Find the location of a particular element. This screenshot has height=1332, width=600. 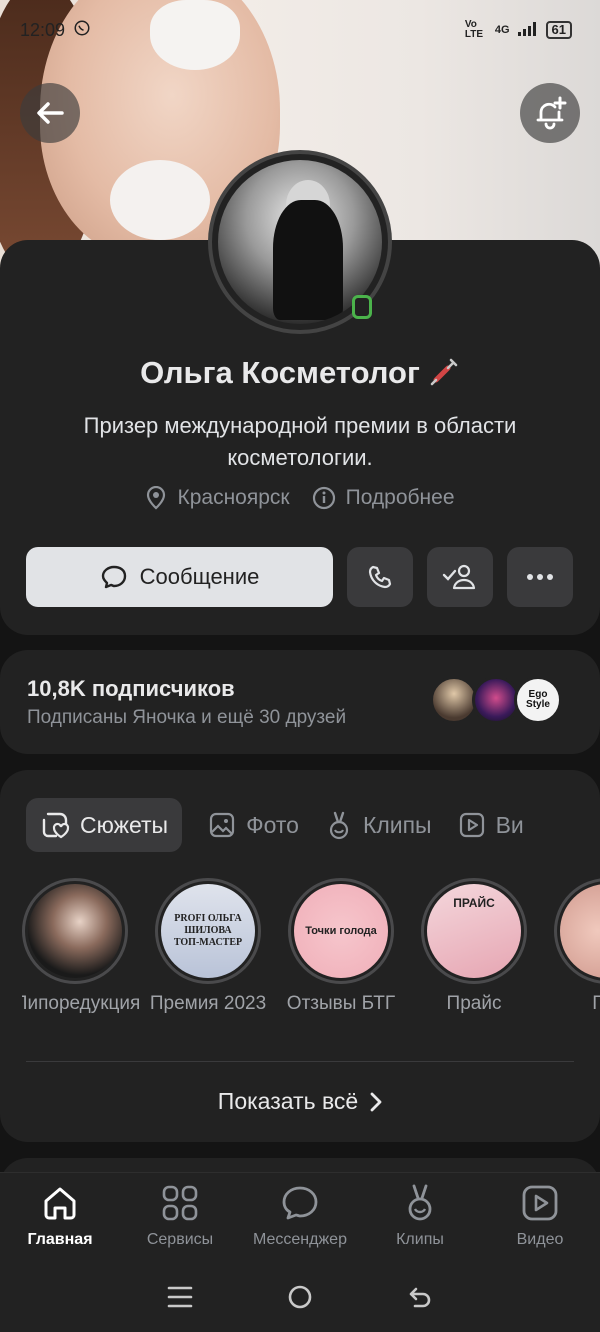

subscribers-count: 10,8K подписчиков is located at coordinates (131, 688).